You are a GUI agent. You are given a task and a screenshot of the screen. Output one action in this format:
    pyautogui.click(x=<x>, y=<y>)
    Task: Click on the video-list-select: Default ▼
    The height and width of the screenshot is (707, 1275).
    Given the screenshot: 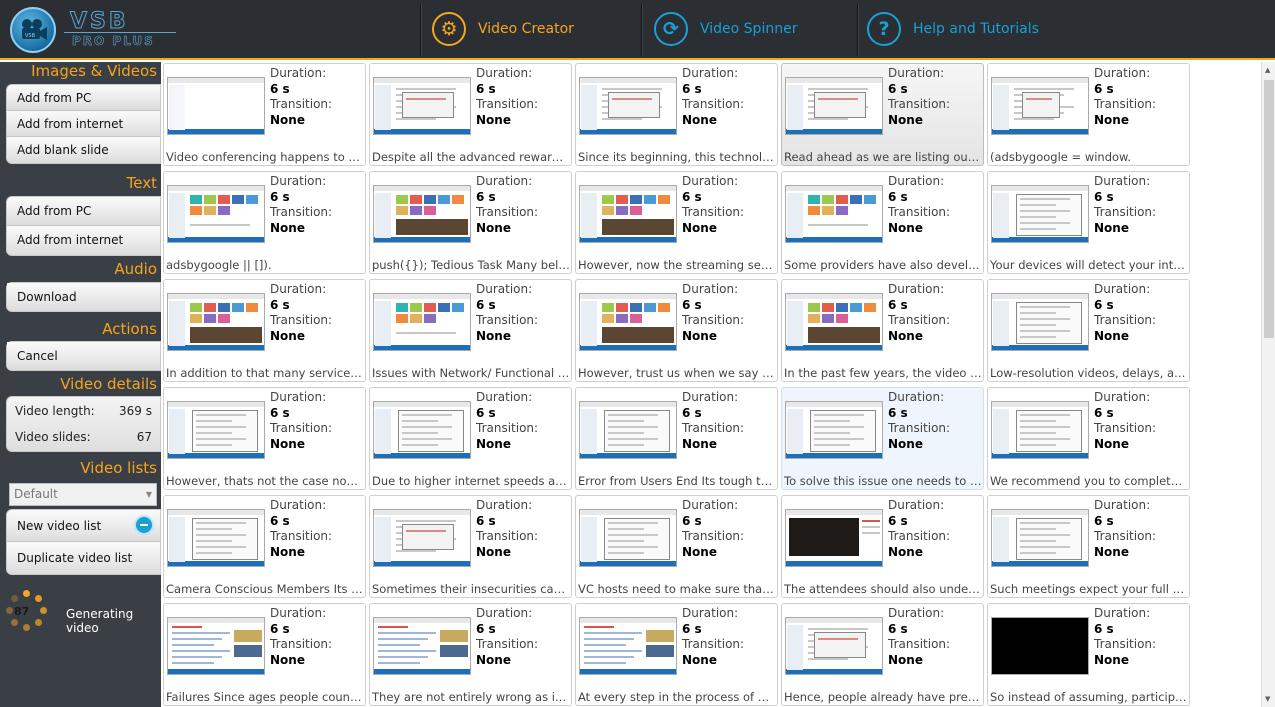 What is the action you would take?
    pyautogui.click(x=83, y=494)
    